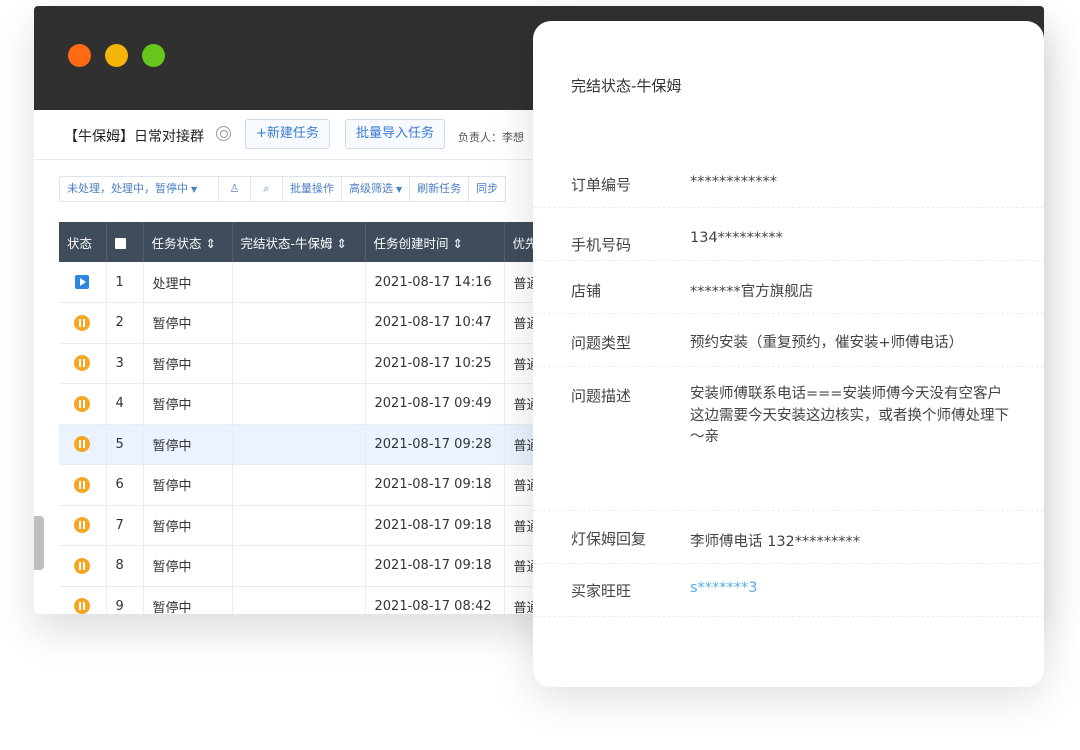 The width and height of the screenshot is (1080, 750). I want to click on created-time-cell: 2021-08-17 14:16, so click(435, 282).